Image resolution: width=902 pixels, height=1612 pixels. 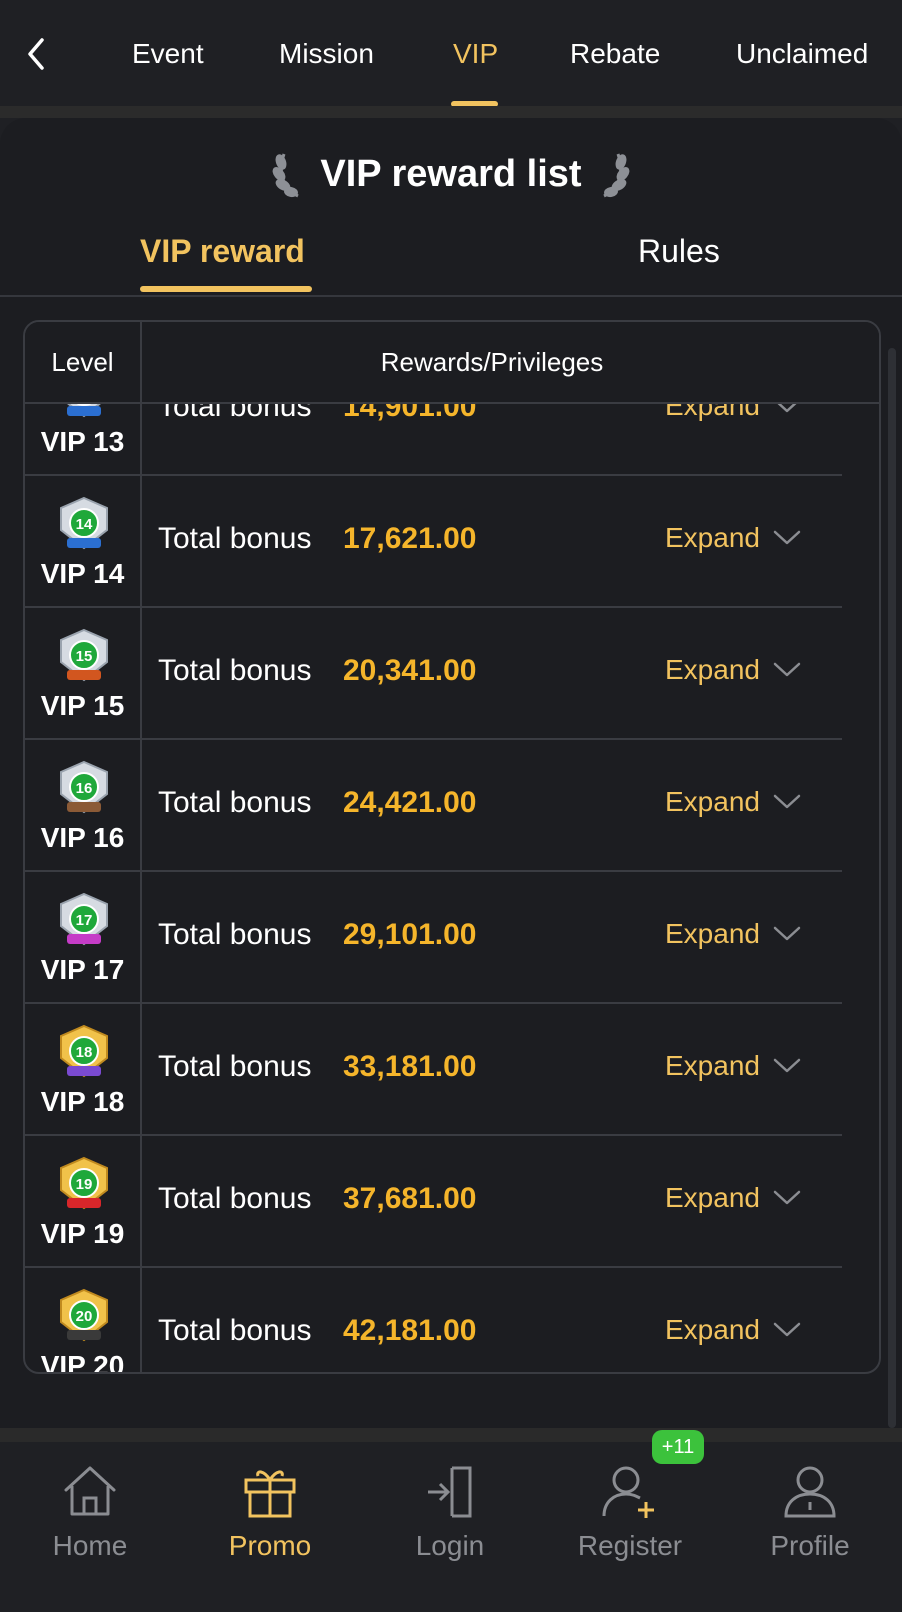 I want to click on nav-label: Home, so click(x=90, y=1545).